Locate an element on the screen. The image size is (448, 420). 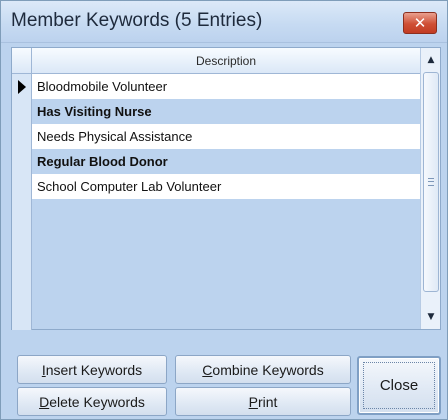
delete-keywords-button: Delete Keywords is located at coordinates (92, 401).